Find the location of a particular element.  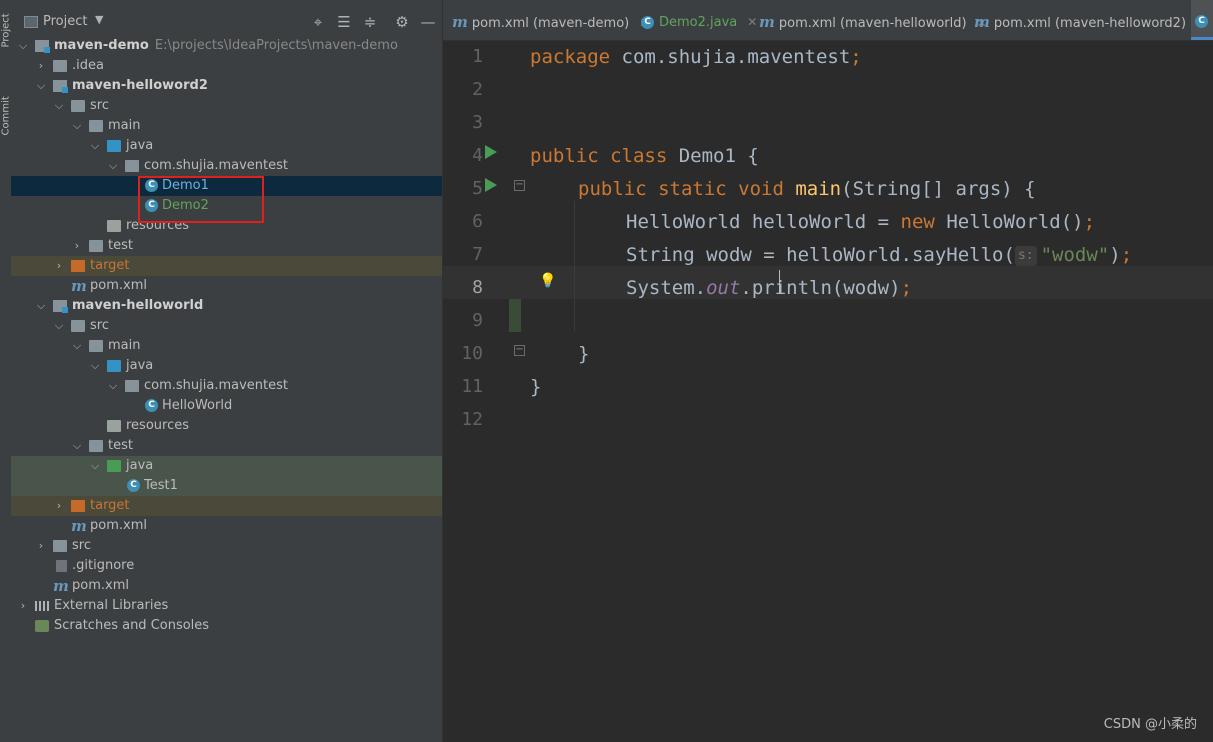

expand-all-icon: ☰ is located at coordinates (344, 22).